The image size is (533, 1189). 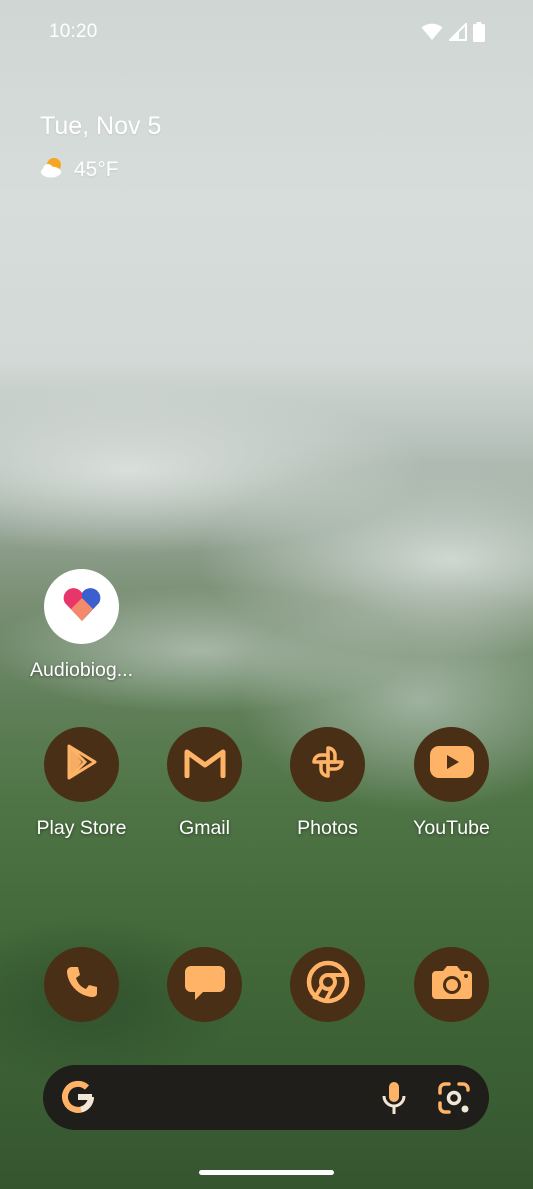 I want to click on gesture-navigation-handle, so click(x=266, y=1172).